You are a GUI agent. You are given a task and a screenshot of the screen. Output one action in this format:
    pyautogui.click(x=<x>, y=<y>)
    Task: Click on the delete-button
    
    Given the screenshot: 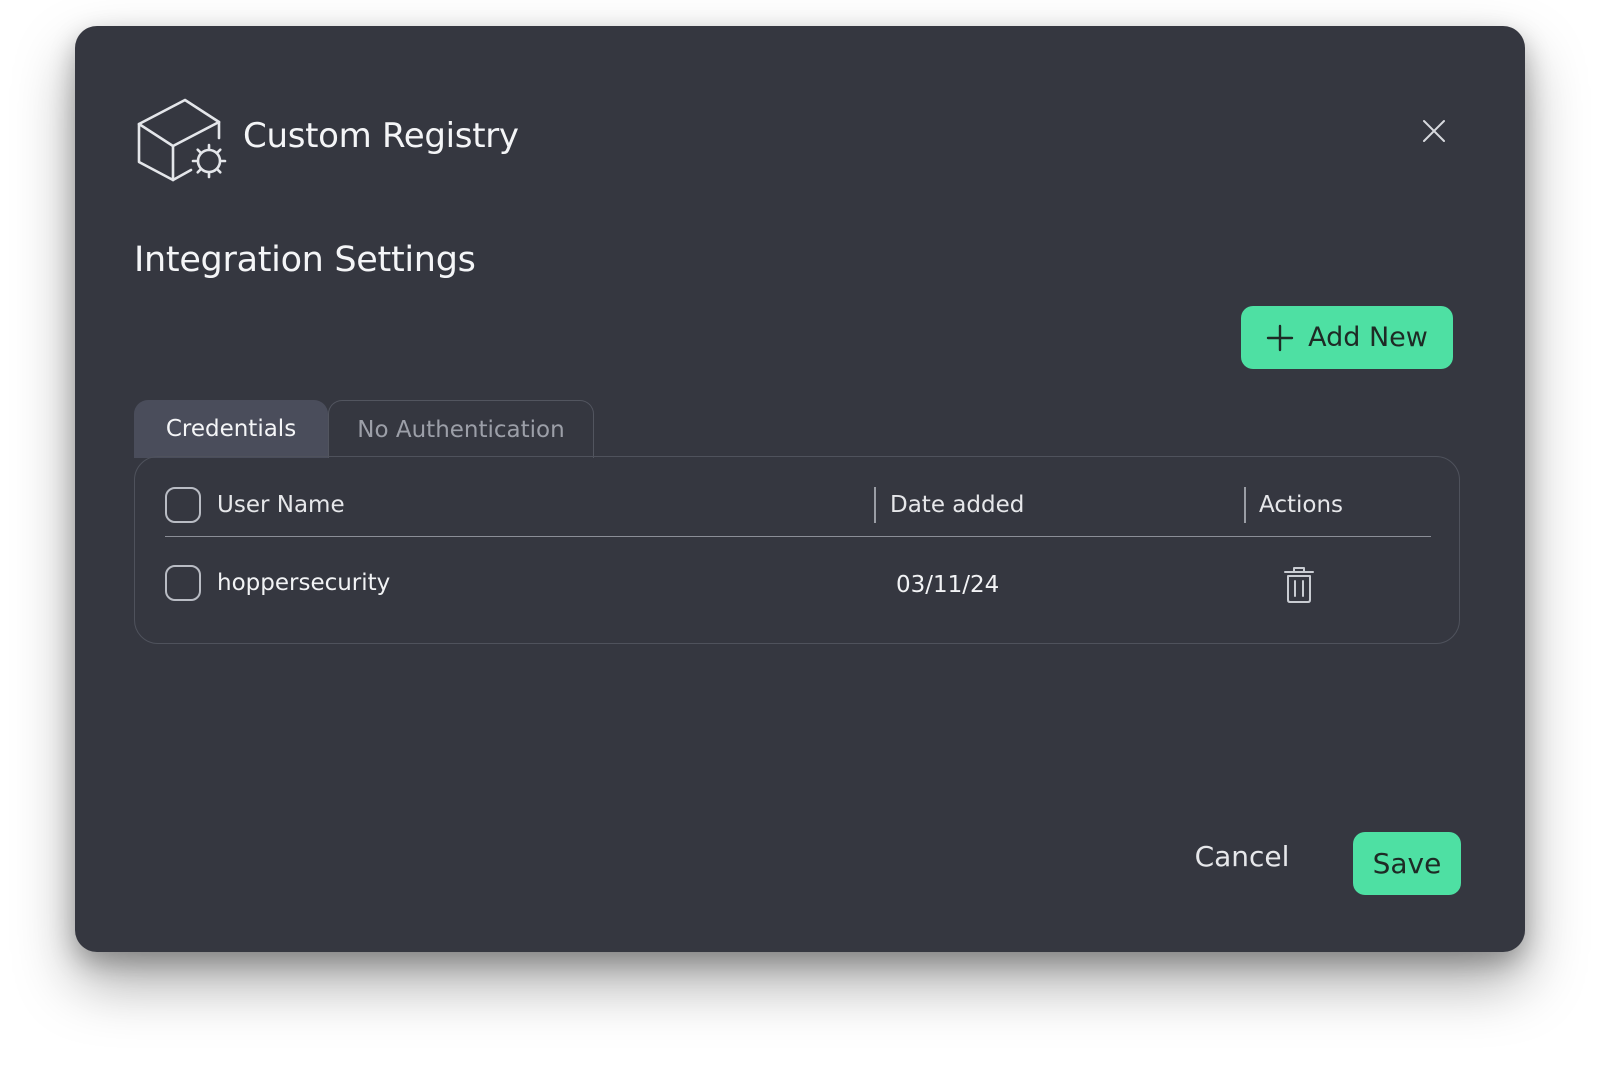 What is the action you would take?
    pyautogui.click(x=1299, y=585)
    